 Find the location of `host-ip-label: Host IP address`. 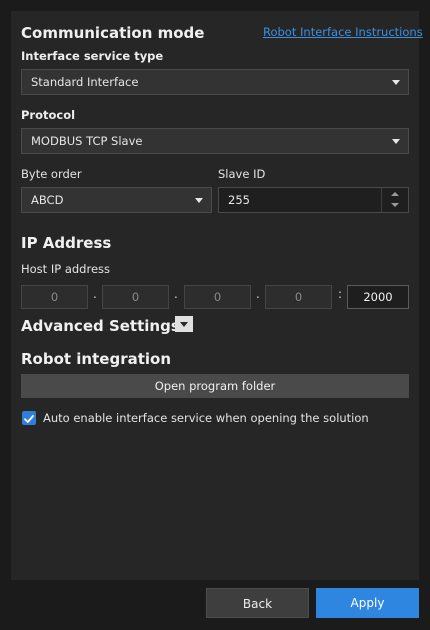

host-ip-label: Host IP address is located at coordinates (66, 269).